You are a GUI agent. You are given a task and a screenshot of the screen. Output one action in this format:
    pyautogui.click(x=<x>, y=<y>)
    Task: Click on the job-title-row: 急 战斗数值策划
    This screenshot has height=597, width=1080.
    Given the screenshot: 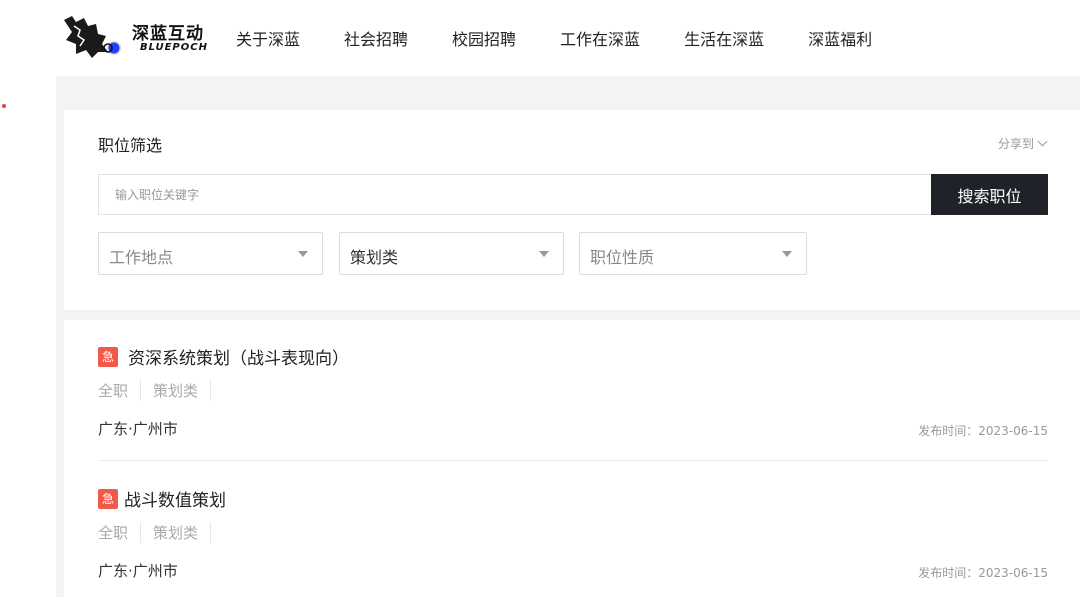 What is the action you would take?
    pyautogui.click(x=162, y=498)
    